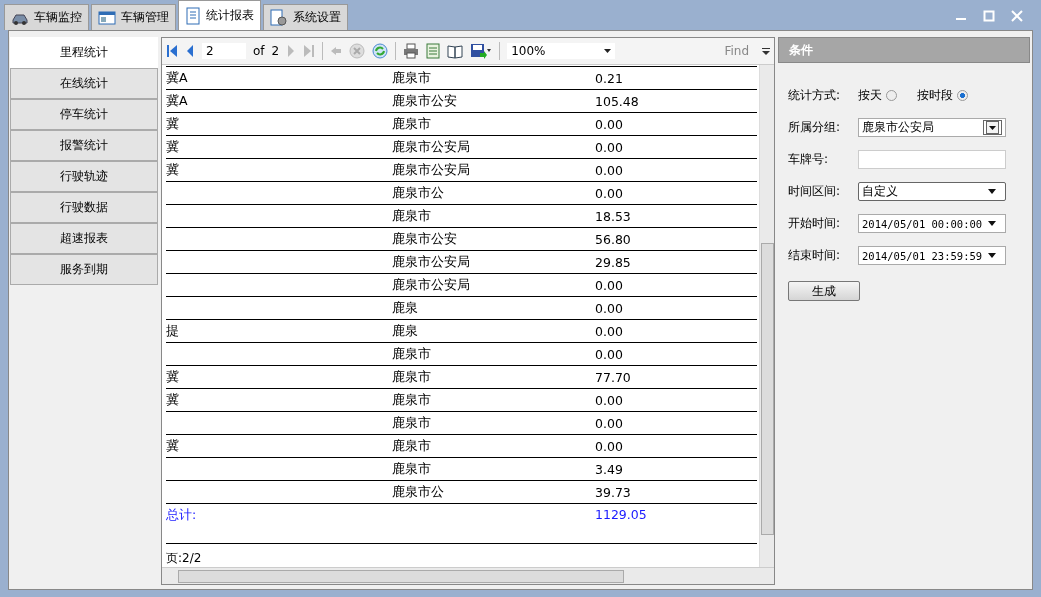  What do you see at coordinates (815, 255) in the screenshot?
I see `field-label: 结束时间:` at bounding box center [815, 255].